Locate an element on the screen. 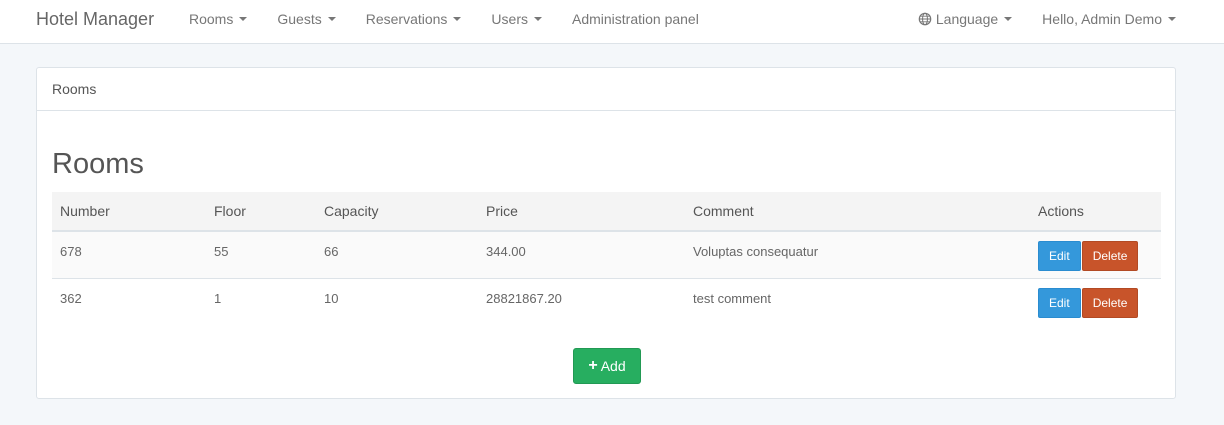  language-label: Language is located at coordinates (967, 19).